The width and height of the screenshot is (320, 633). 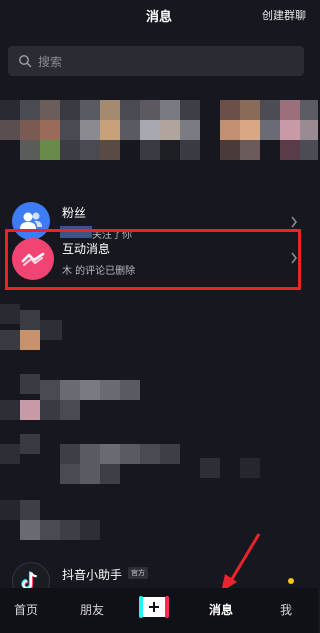 I want to click on tab-me: 我, so click(x=286, y=609).